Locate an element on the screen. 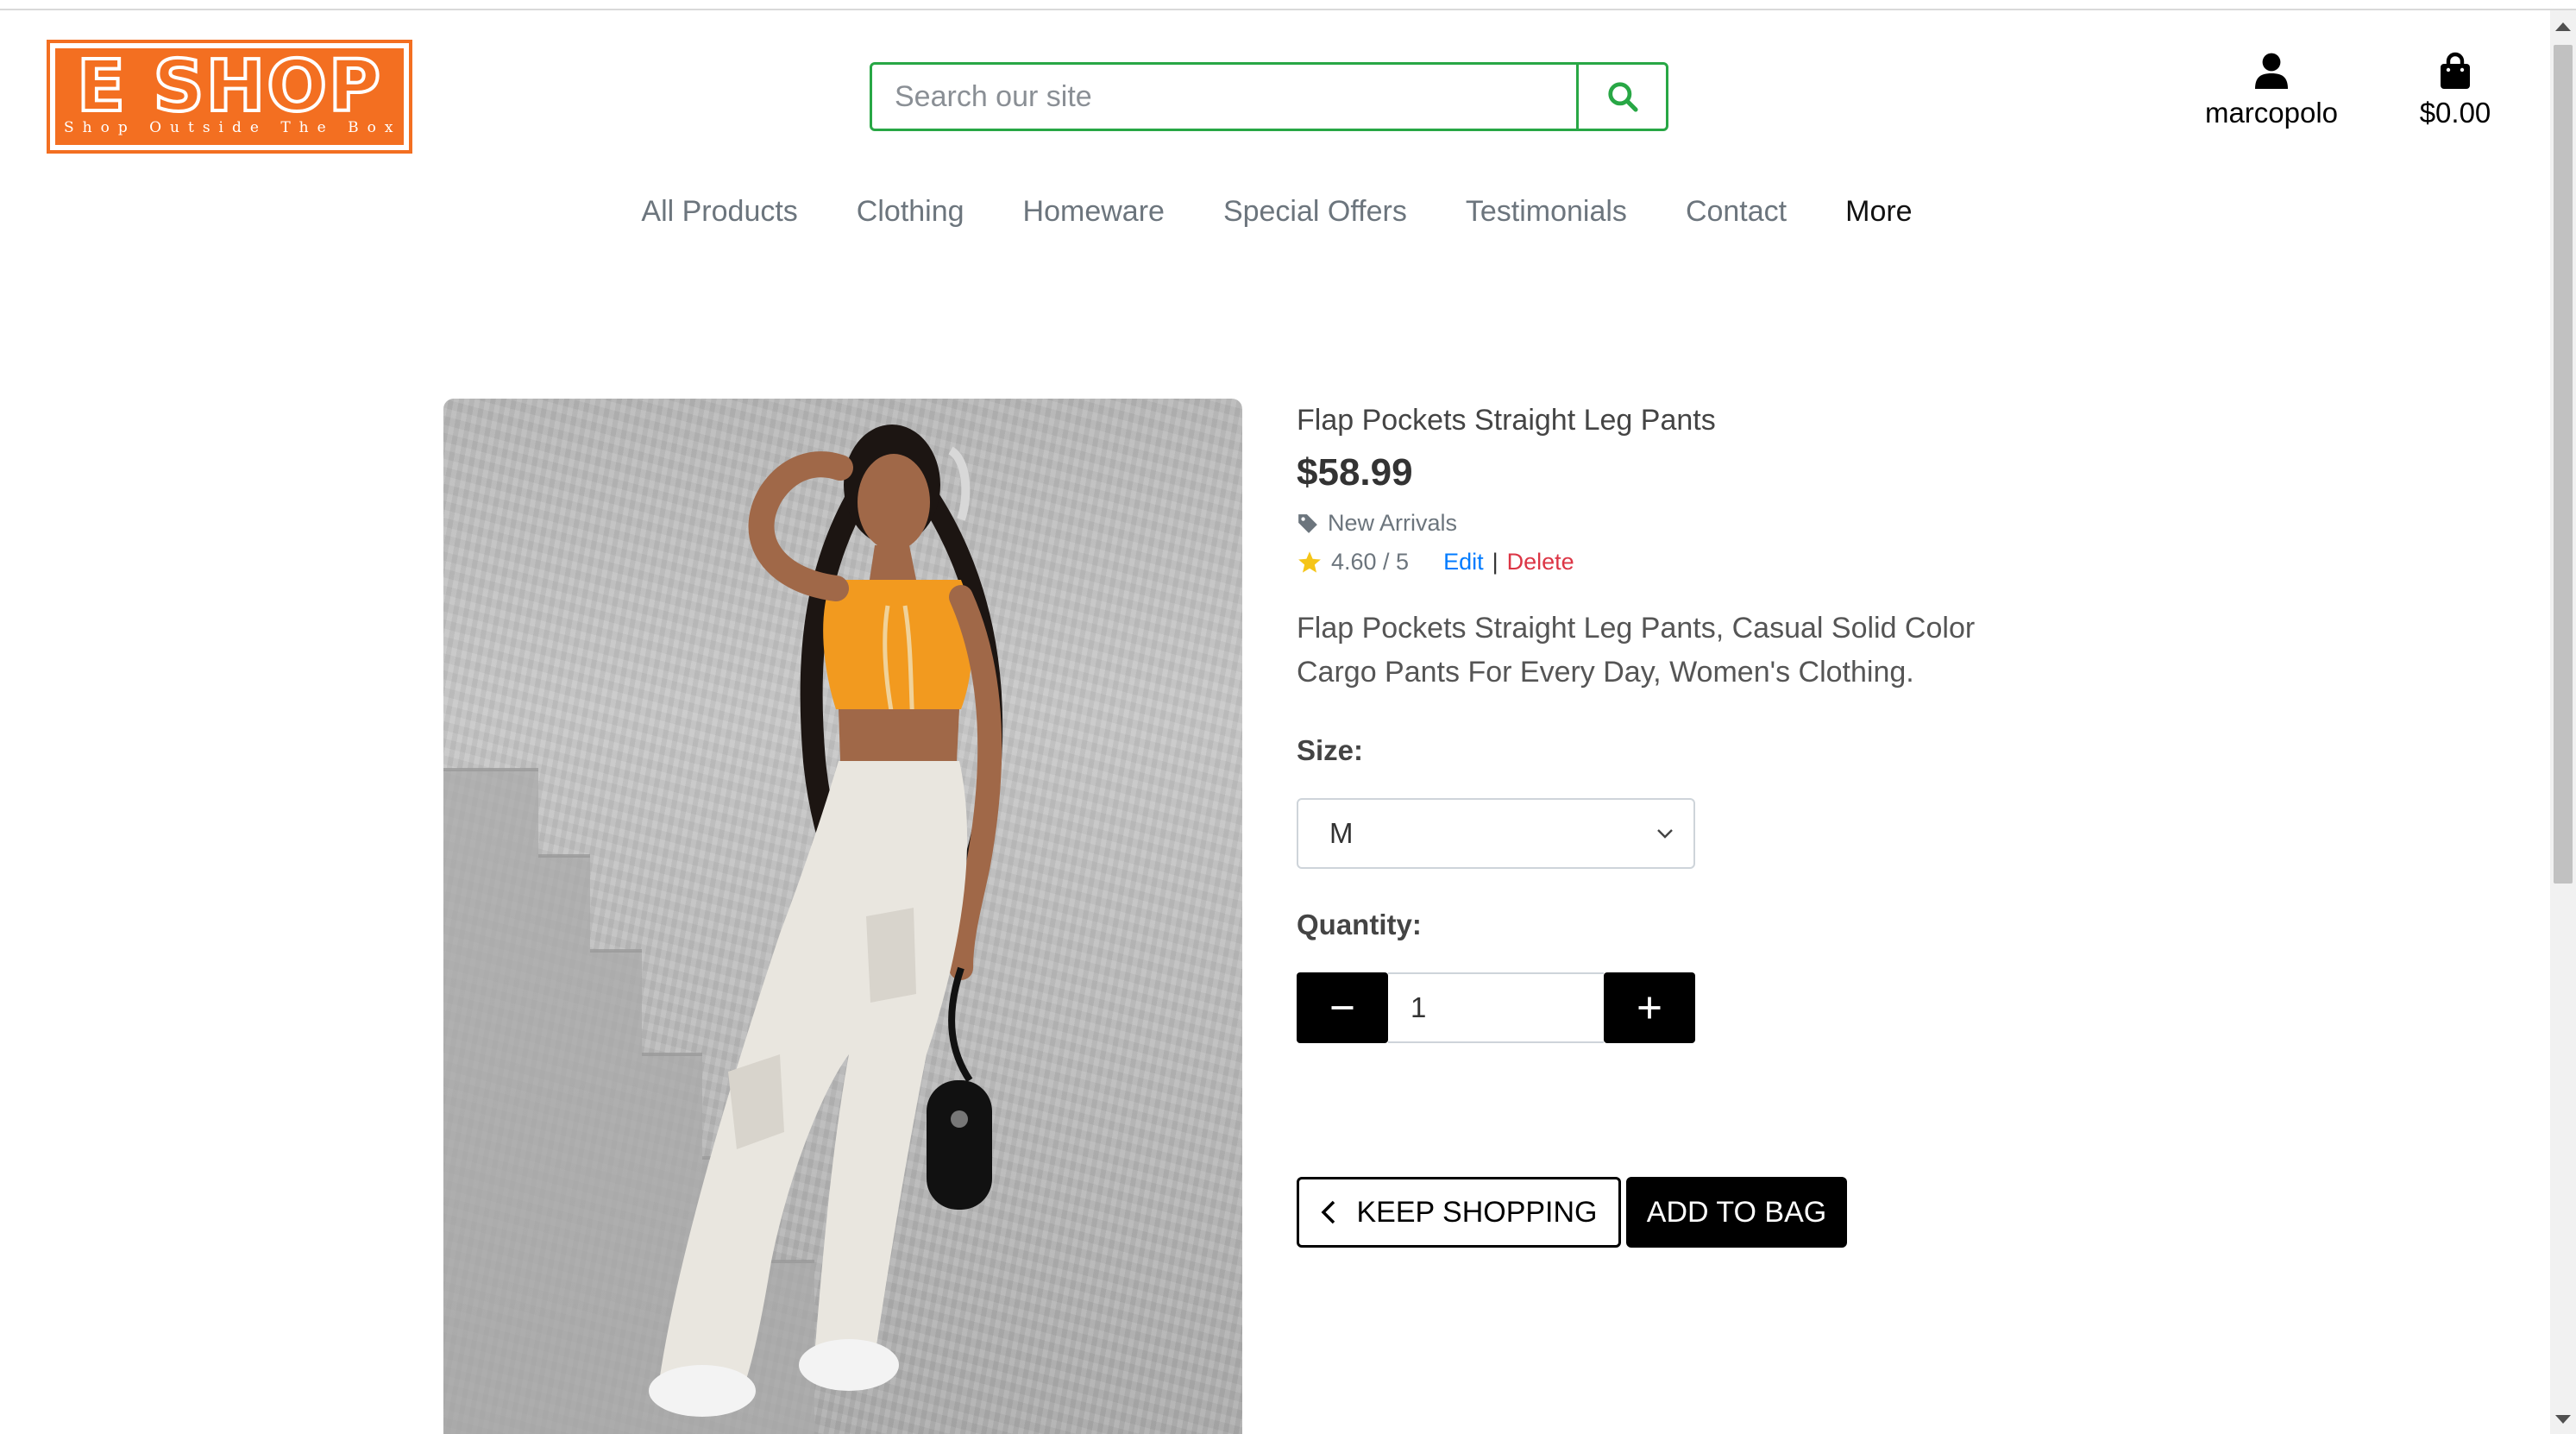  scroll-down-arrow-icon is located at coordinates (2563, 1420).